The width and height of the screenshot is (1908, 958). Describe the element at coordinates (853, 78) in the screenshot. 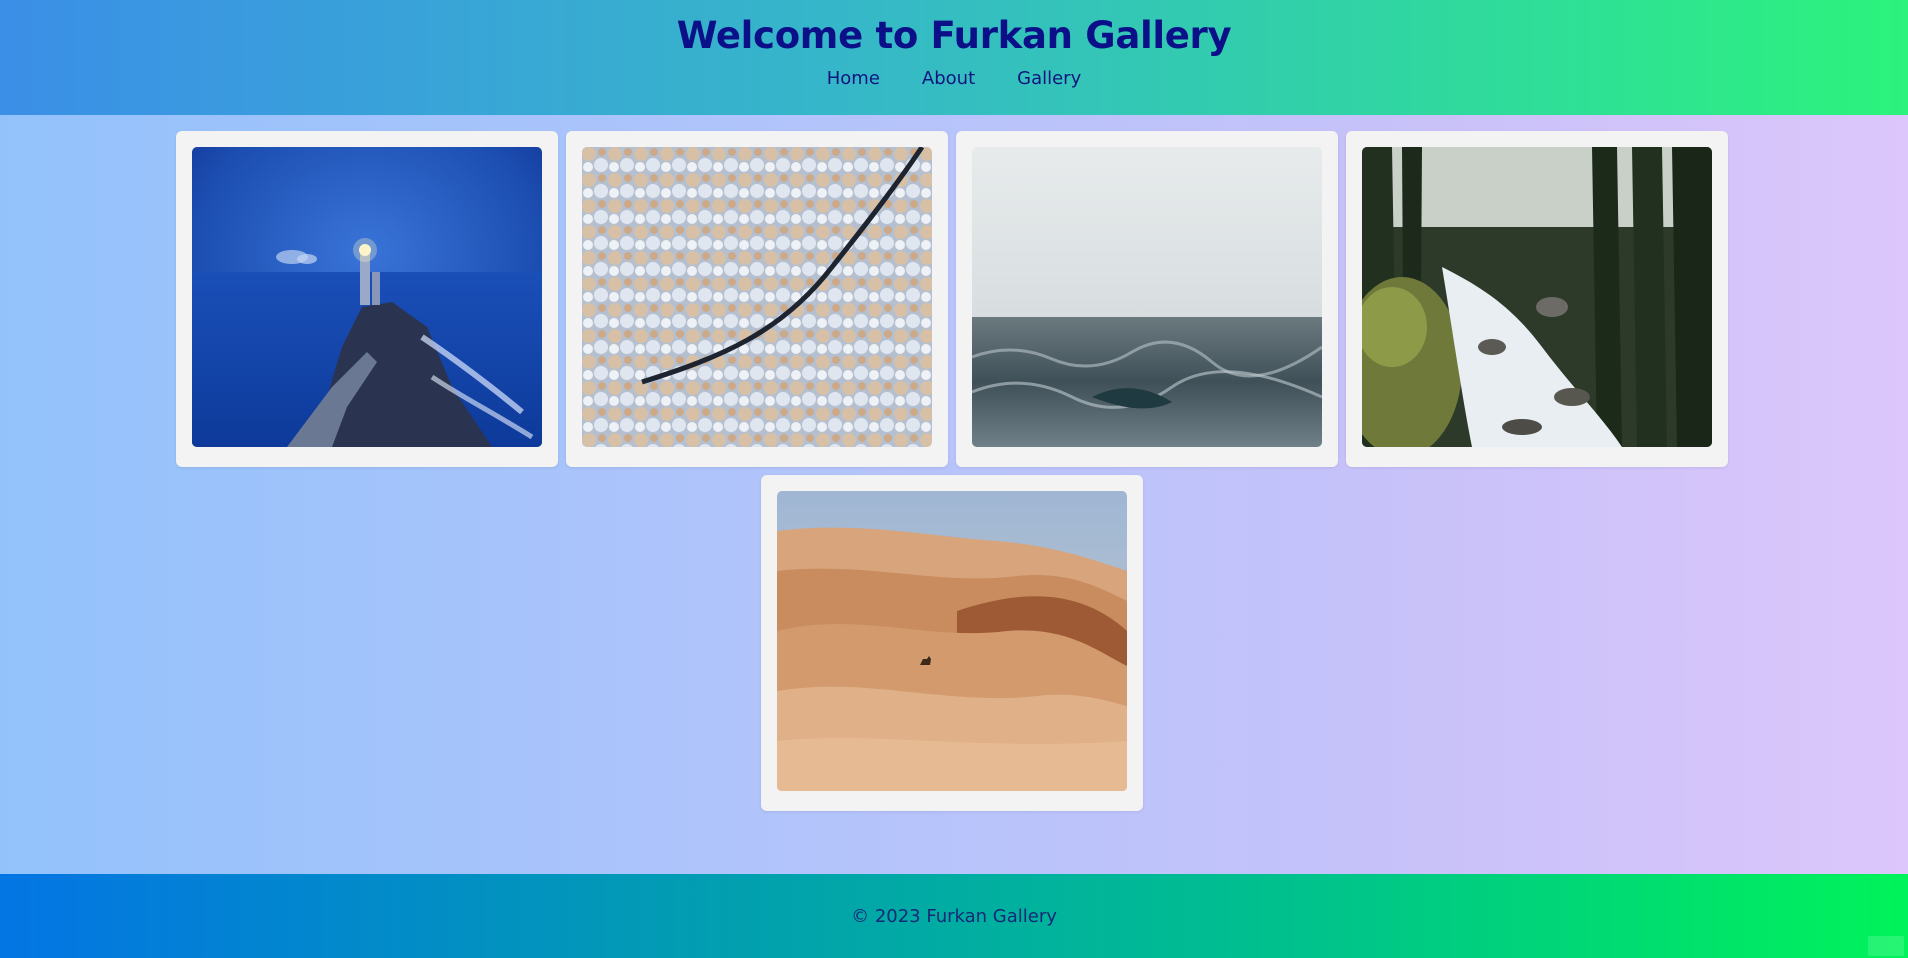

I see `nav-link-home: Home` at that location.